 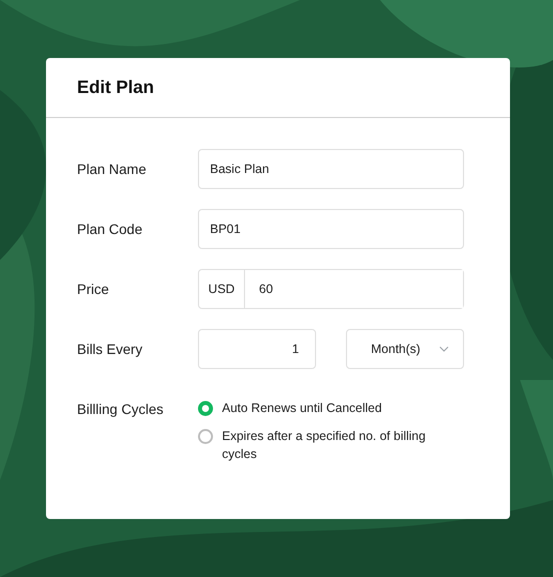 What do you see at coordinates (115, 87) in the screenshot?
I see `dialog-title: Edit Plan` at bounding box center [115, 87].